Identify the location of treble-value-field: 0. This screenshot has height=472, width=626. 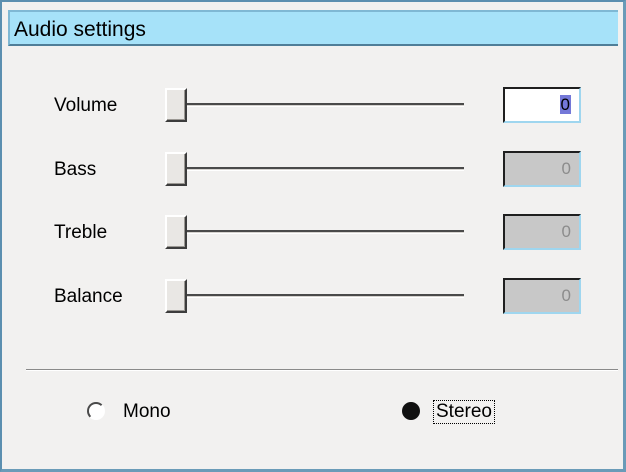
(542, 232).